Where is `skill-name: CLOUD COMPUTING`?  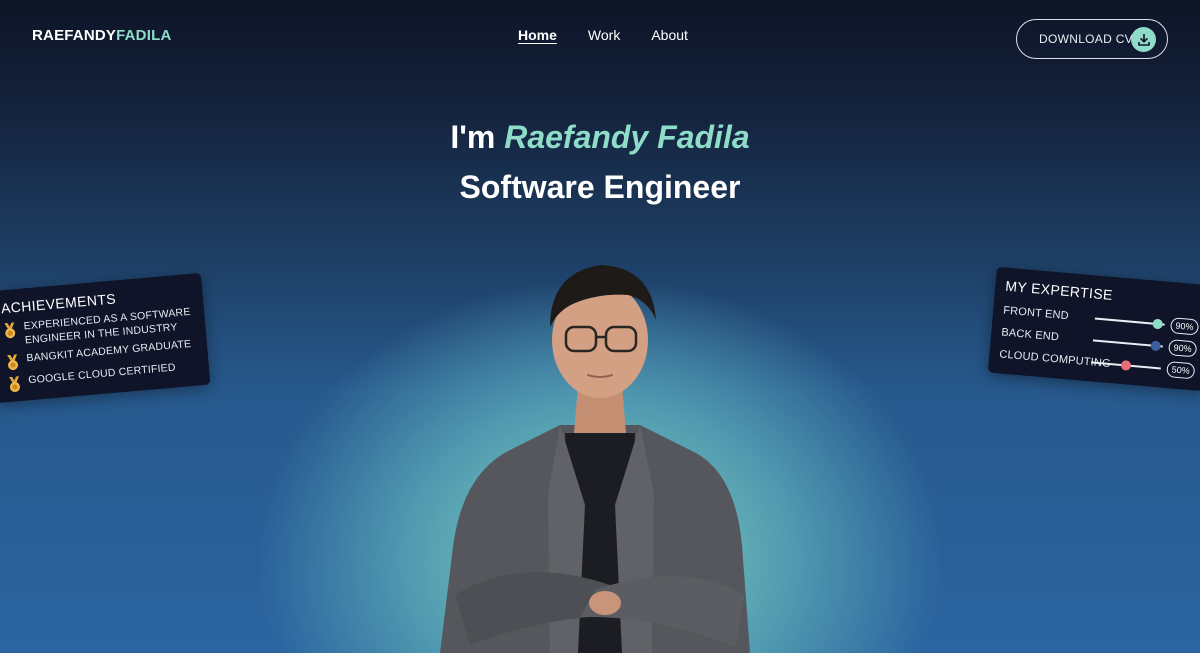 skill-name: CLOUD COMPUTING is located at coordinates (1055, 359).